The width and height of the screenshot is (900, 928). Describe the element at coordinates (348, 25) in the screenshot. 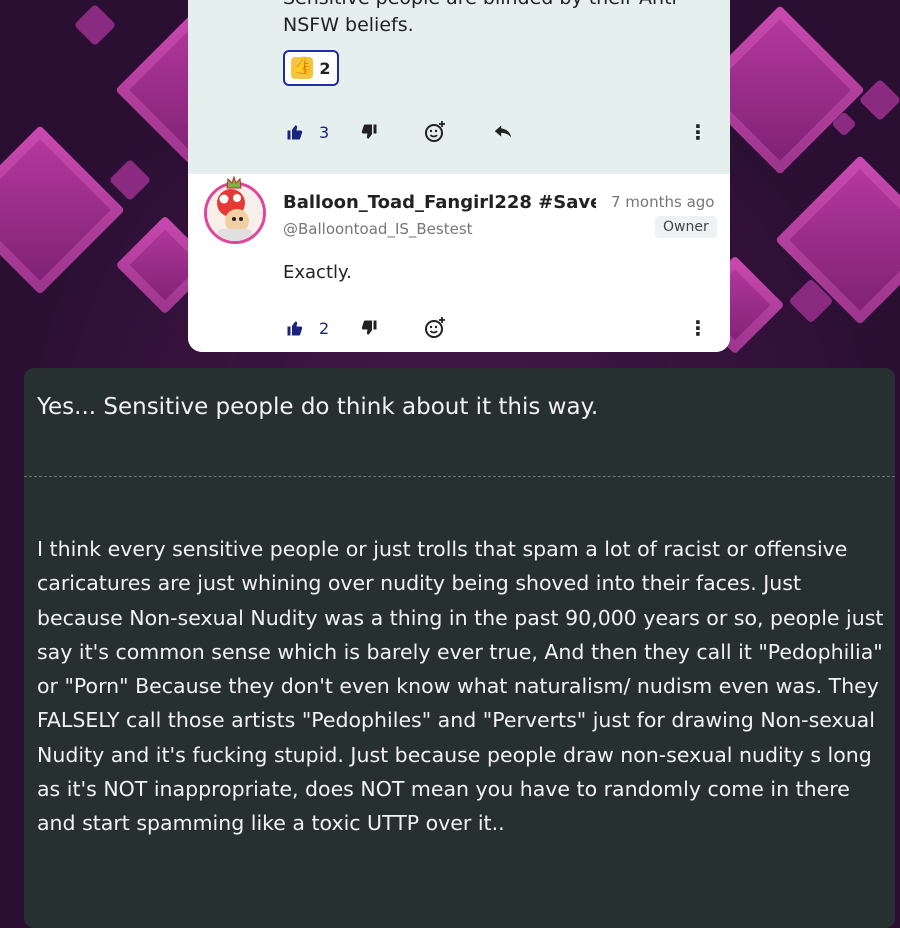

I see `comment-text-line2: NSFW beliefs.` at that location.